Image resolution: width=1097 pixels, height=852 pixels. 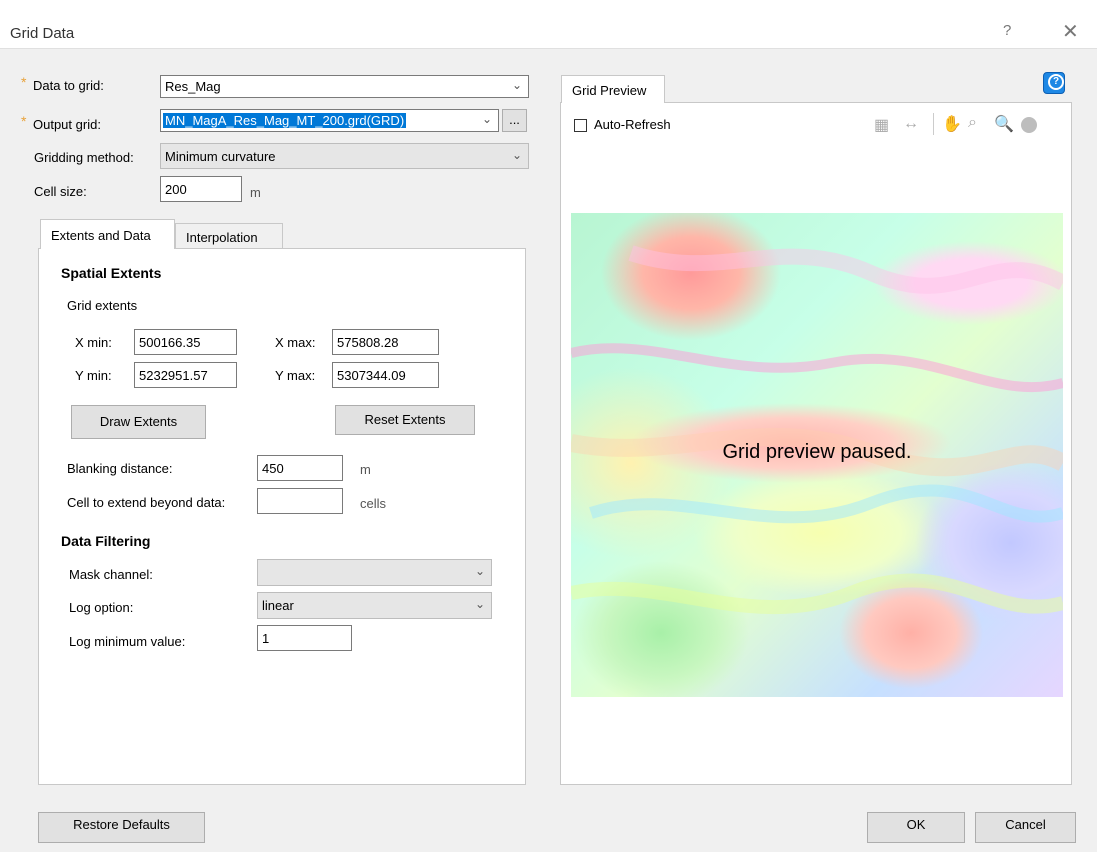 What do you see at coordinates (344, 86) in the screenshot?
I see `data-to-grid-dropdown: Res_Mag ⌄` at bounding box center [344, 86].